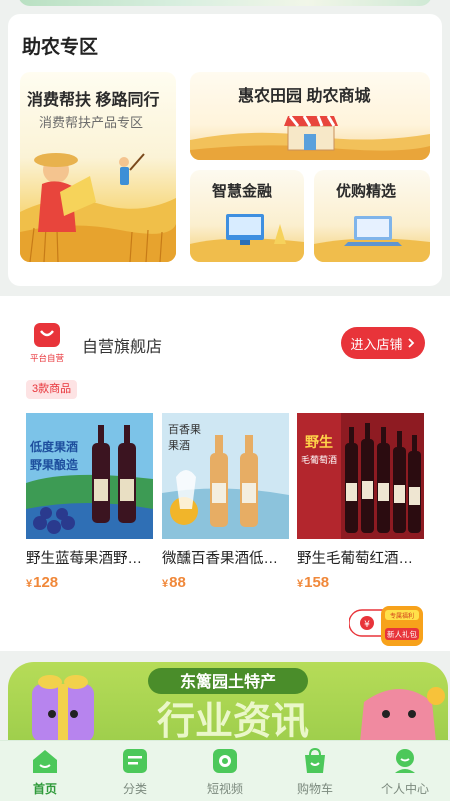  What do you see at coordinates (91, 122) in the screenshot?
I see `tile-subtitle: 消费帮扶产品专区` at bounding box center [91, 122].